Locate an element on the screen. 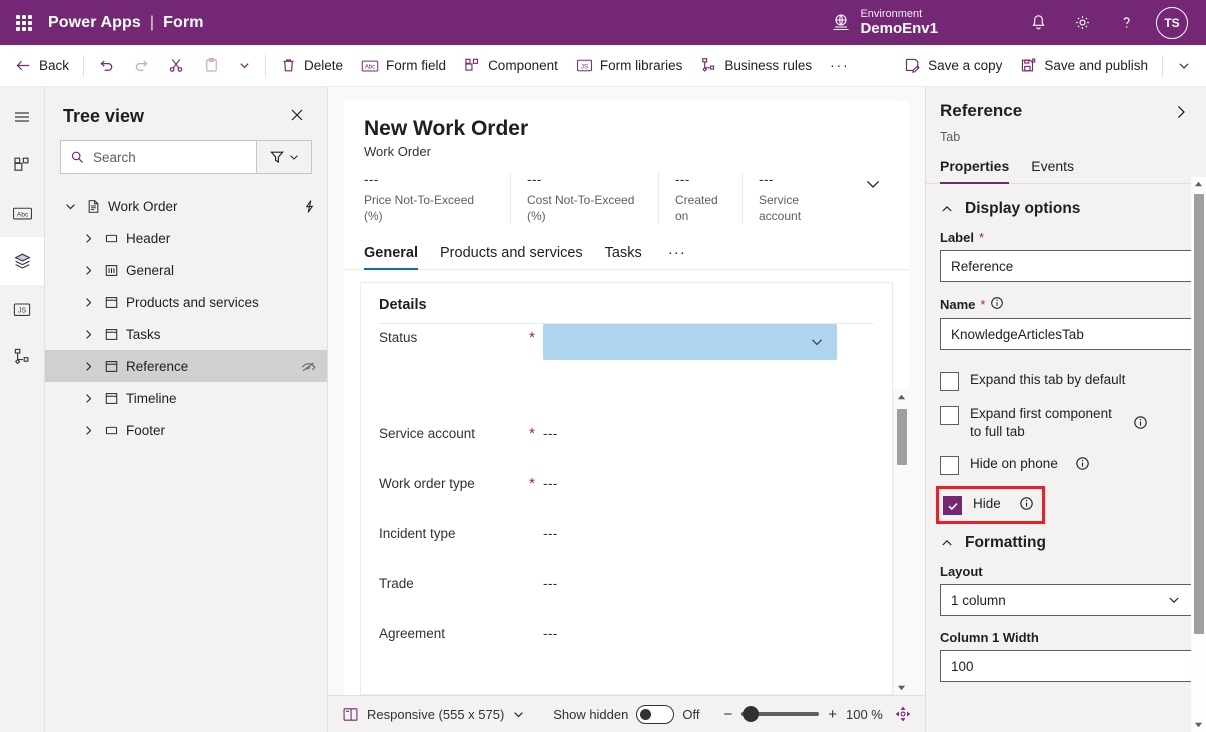 The height and width of the screenshot is (732, 1206). form-field-work-order-type: Work order type * --- is located at coordinates (626, 495).